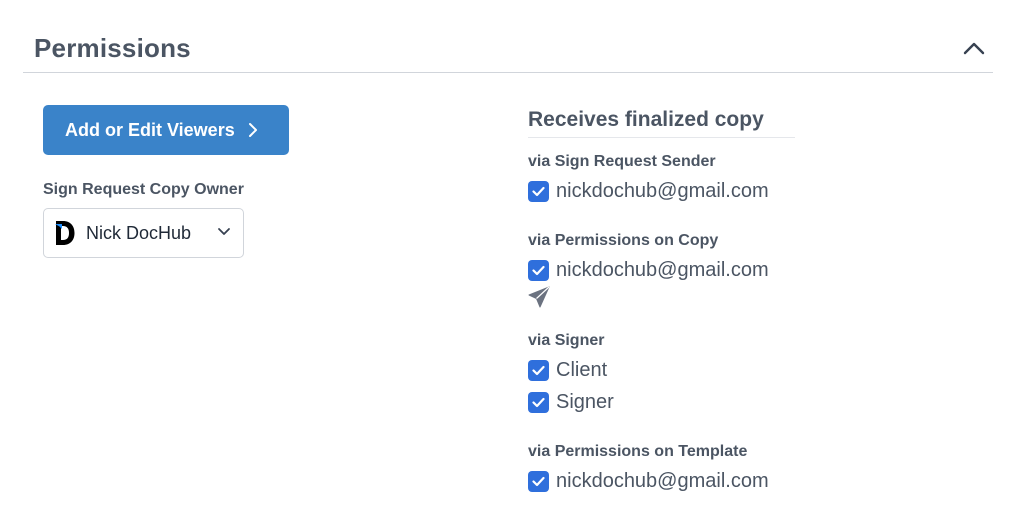 The width and height of the screenshot is (1016, 526). Describe the element at coordinates (253, 130) in the screenshot. I see `chevron-right-icon` at that location.